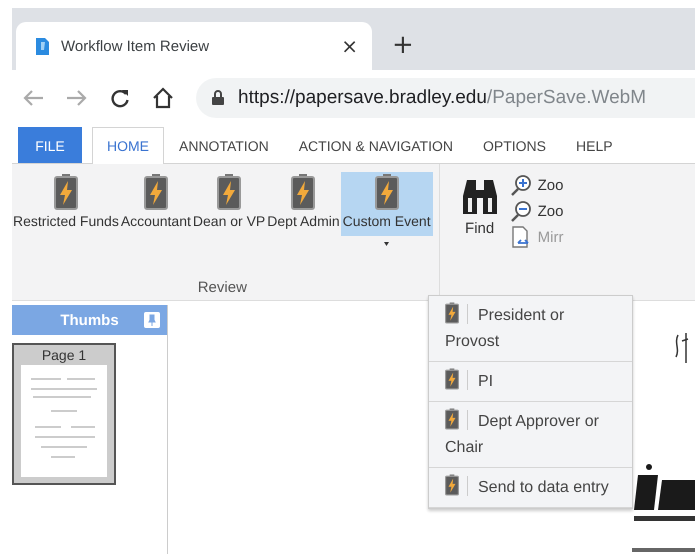  What do you see at coordinates (537, 211) in the screenshot?
I see `zoom-out-button: Zoo` at bounding box center [537, 211].